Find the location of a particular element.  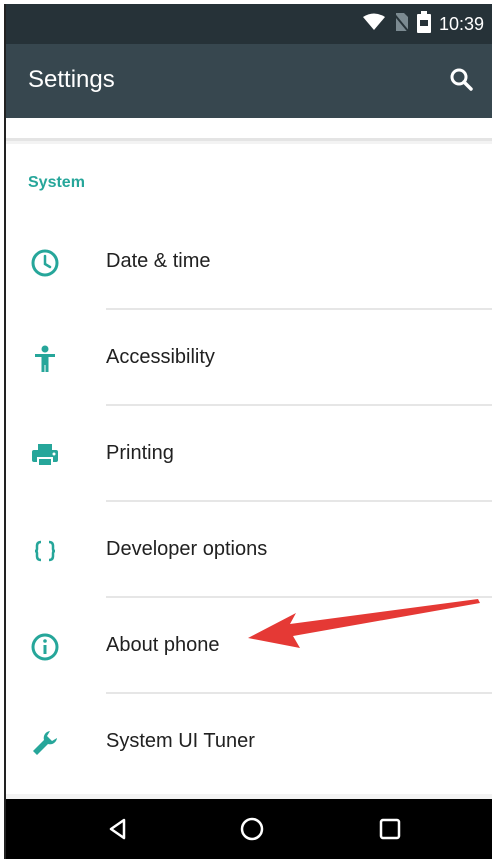

clock-icon is located at coordinates (45, 263).